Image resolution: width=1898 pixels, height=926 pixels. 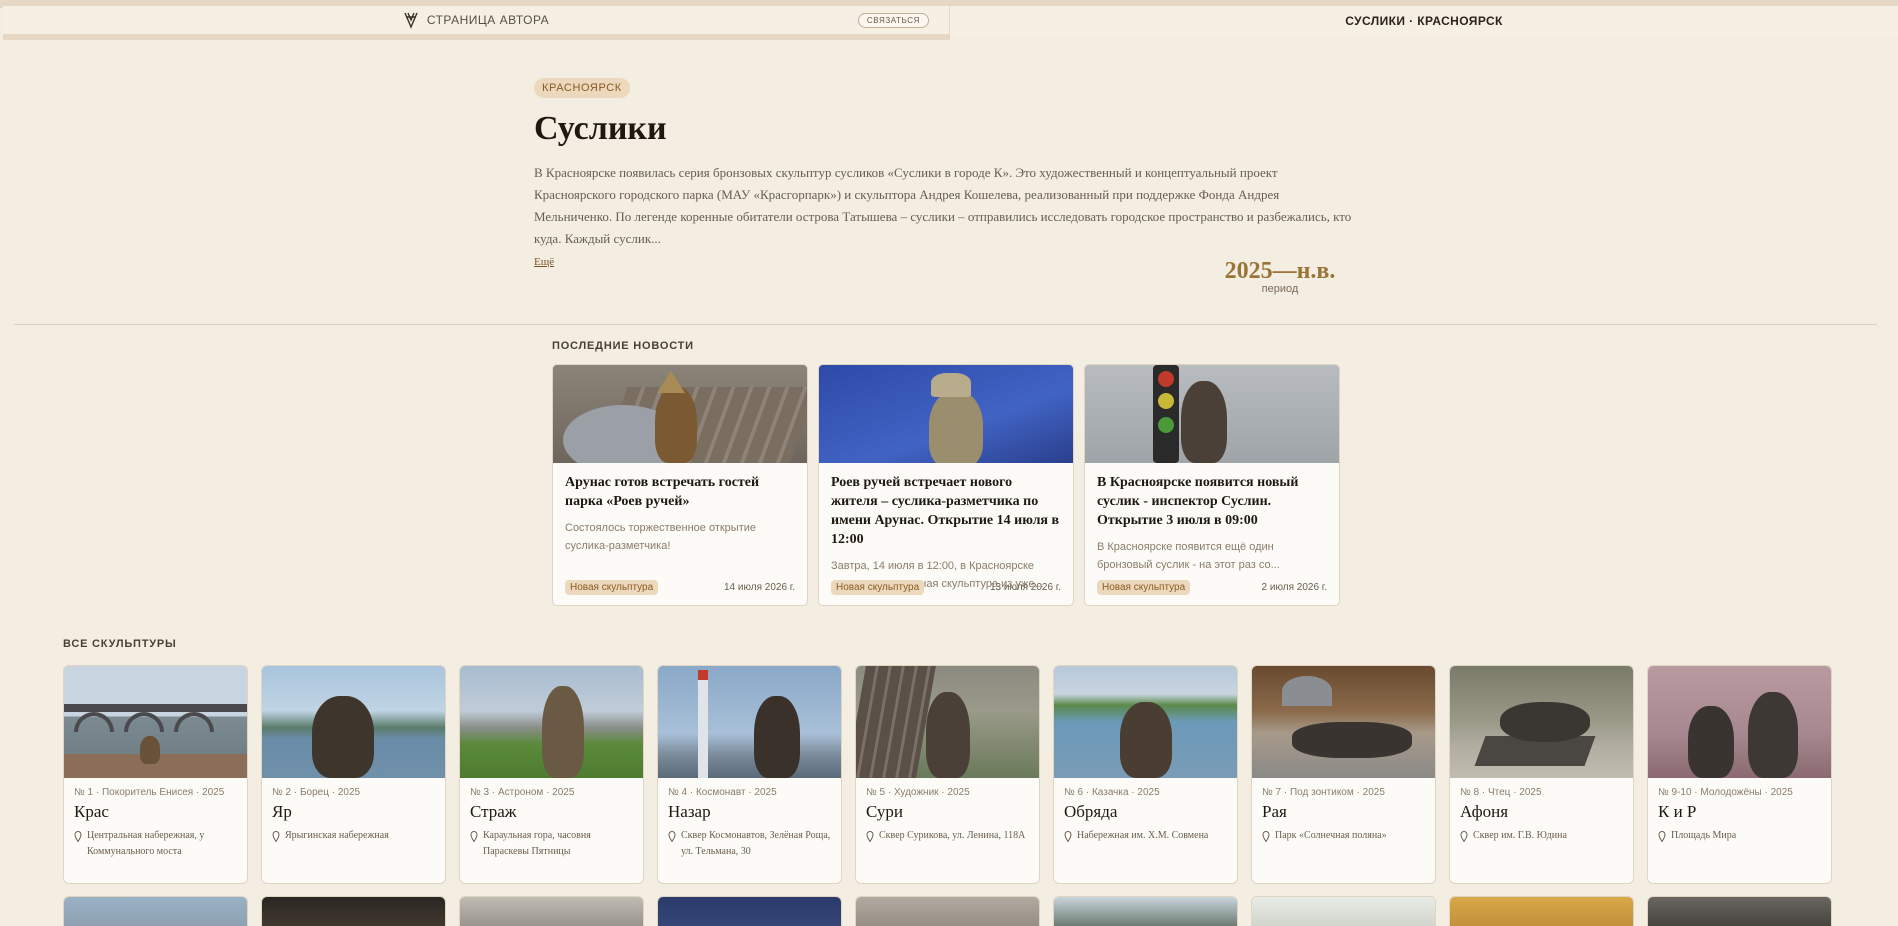 What do you see at coordinates (120, 644) in the screenshot?
I see `sculptures-section-title: ВСЕ СКУЛЬПТУРЫ` at bounding box center [120, 644].